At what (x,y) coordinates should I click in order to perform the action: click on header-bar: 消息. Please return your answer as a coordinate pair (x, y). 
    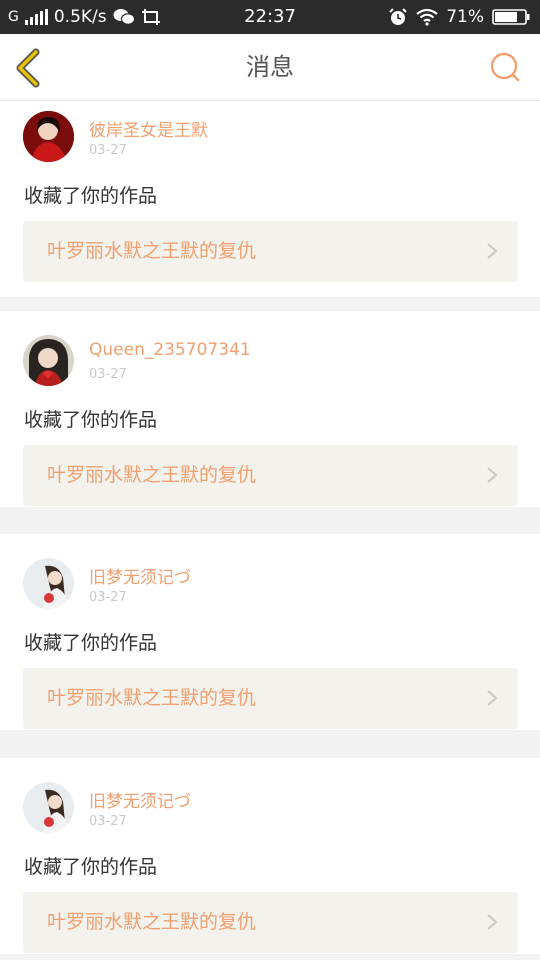
    Looking at the image, I should click on (270, 67).